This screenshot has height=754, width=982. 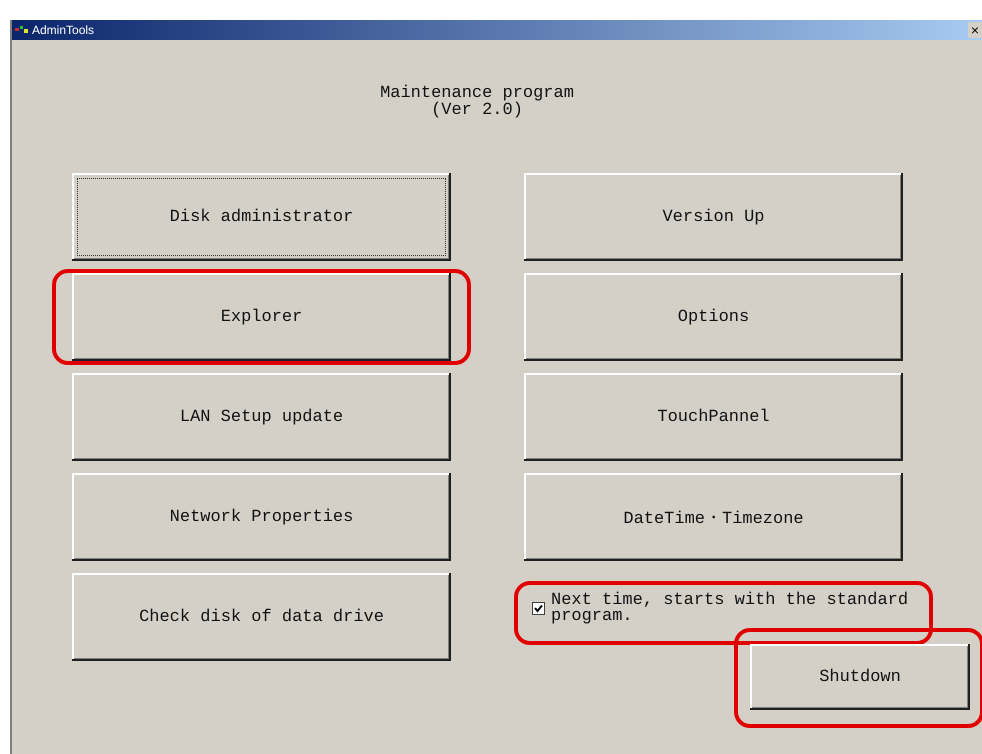 What do you see at coordinates (63, 30) in the screenshot?
I see `window-title: AdminTools` at bounding box center [63, 30].